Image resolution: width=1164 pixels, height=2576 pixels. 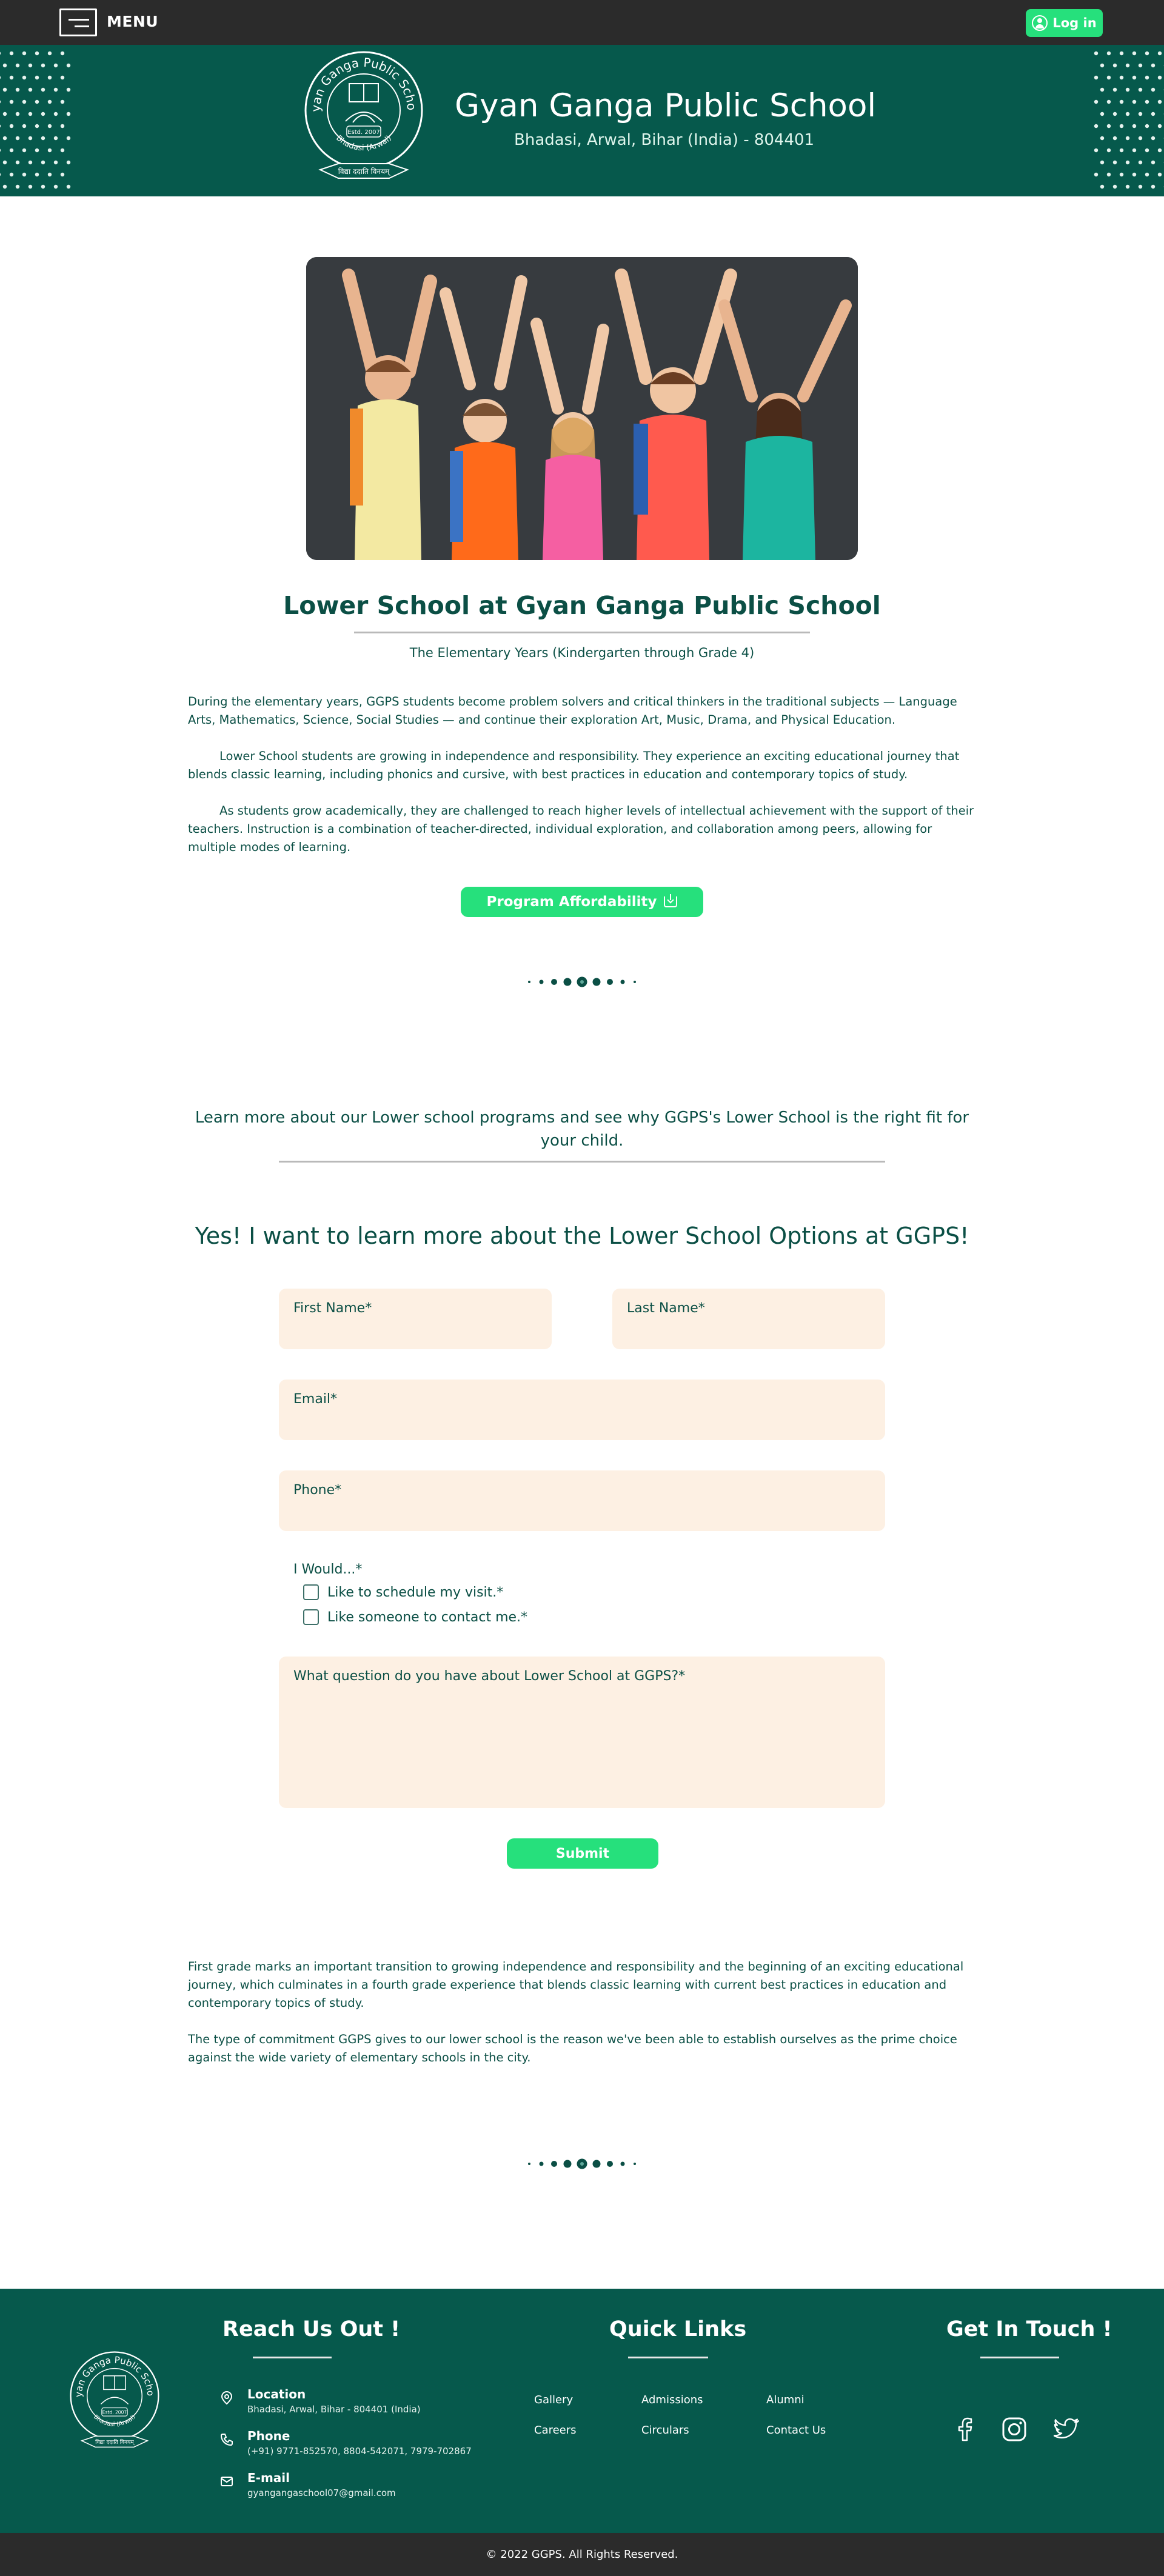 I want to click on quick-links-underline, so click(x=668, y=2358).